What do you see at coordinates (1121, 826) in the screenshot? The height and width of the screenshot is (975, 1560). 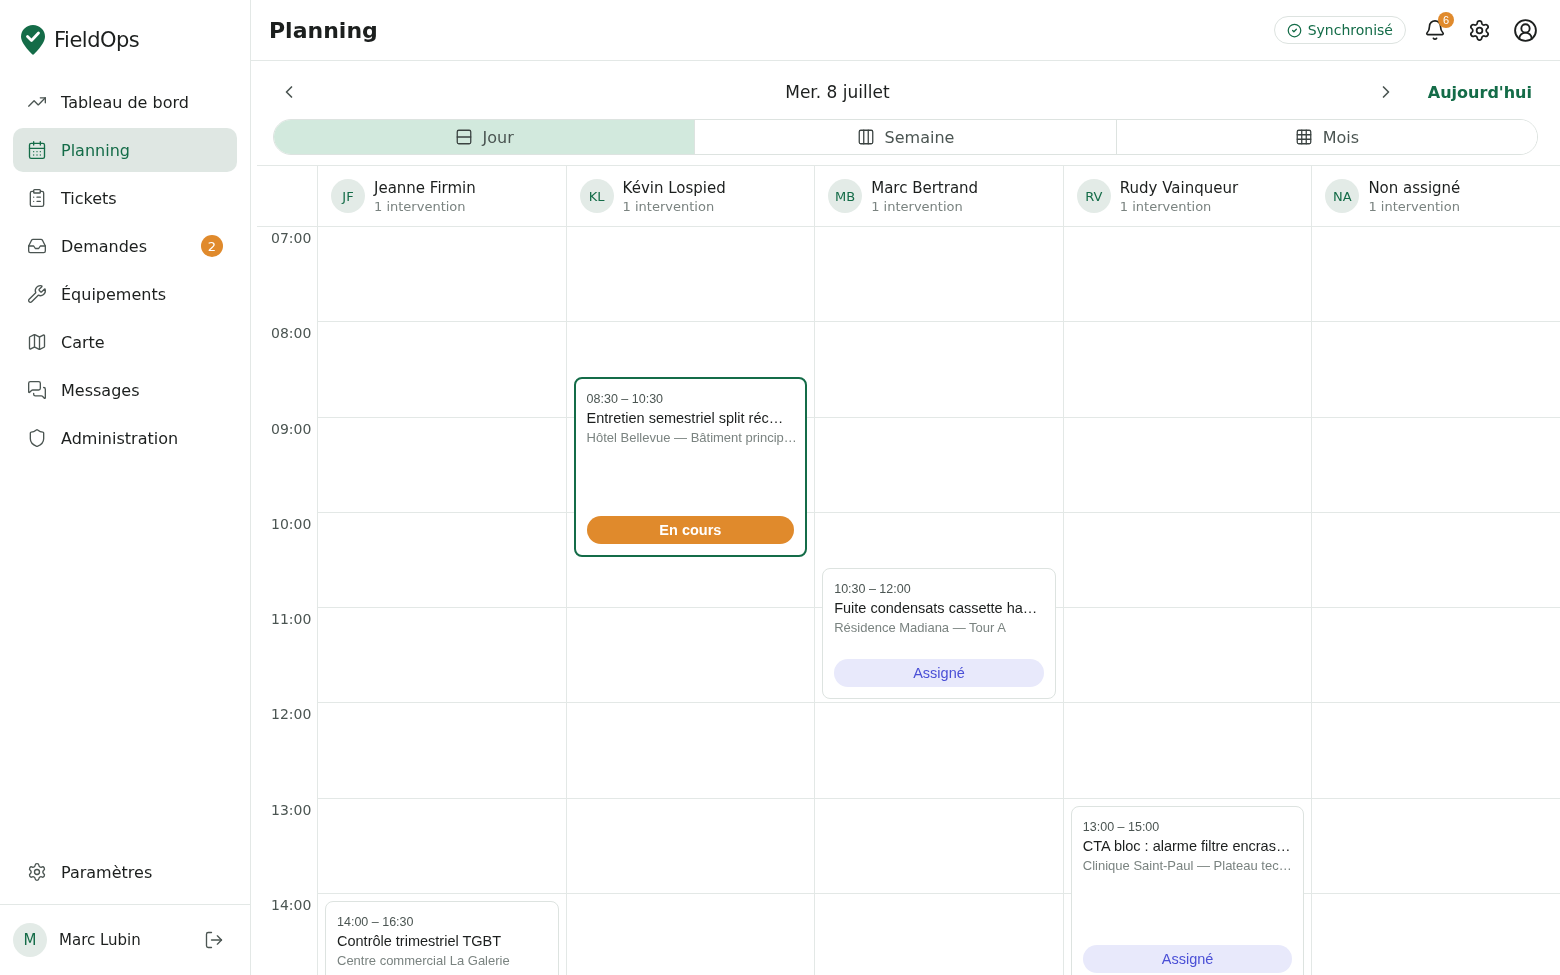 I see `event-time: 13:00 – 15:00` at bounding box center [1121, 826].